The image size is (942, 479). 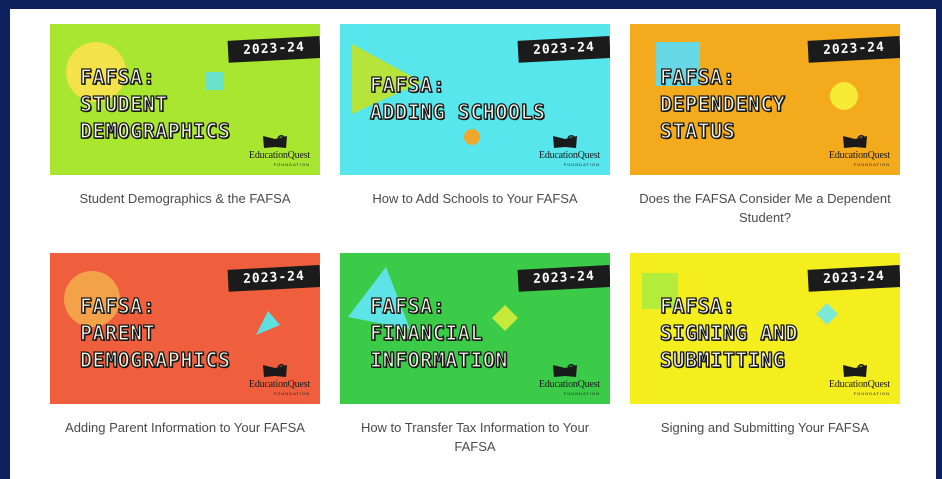 What do you see at coordinates (728, 332) in the screenshot?
I see `thumbnail-heading: FAFSA: SIGNING AND SUBMITTING` at bounding box center [728, 332].